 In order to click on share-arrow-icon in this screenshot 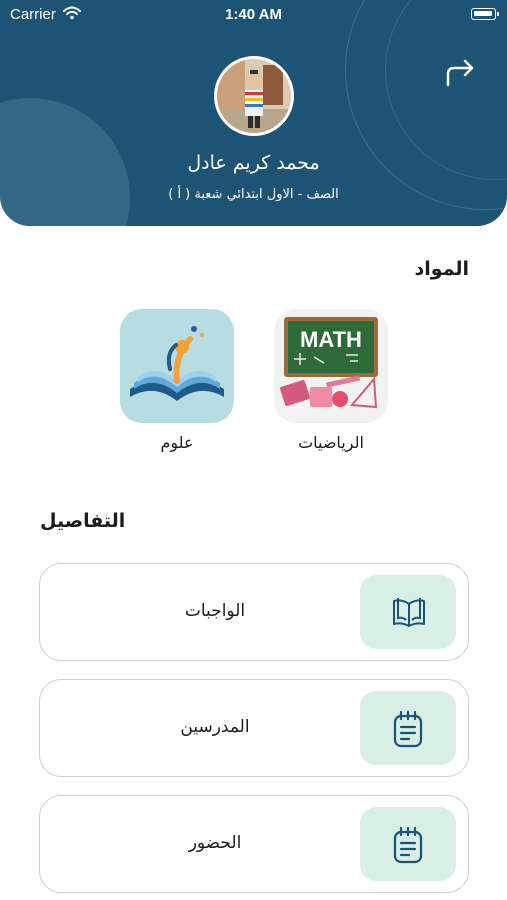, I will do `click(461, 72)`.